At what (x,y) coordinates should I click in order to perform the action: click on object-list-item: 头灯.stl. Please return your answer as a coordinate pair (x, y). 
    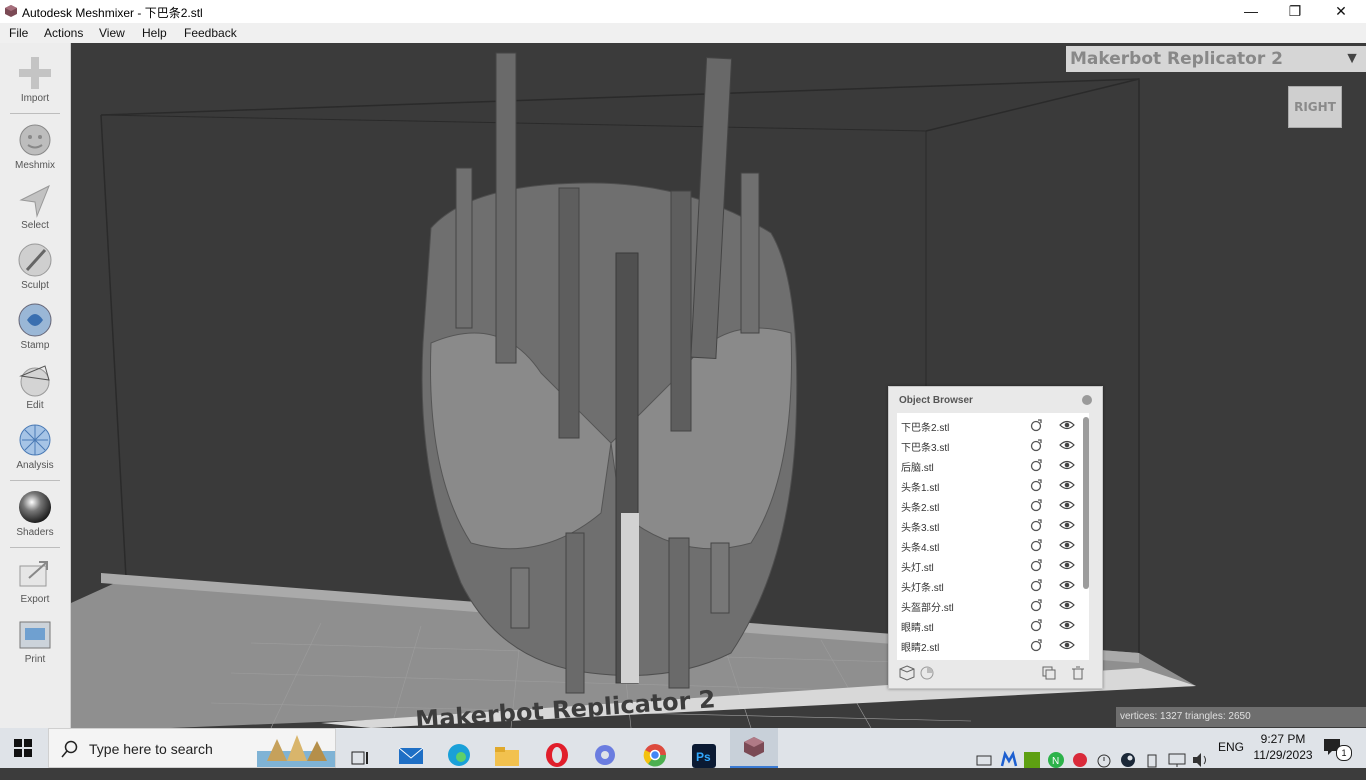
    Looking at the image, I should click on (988, 565).